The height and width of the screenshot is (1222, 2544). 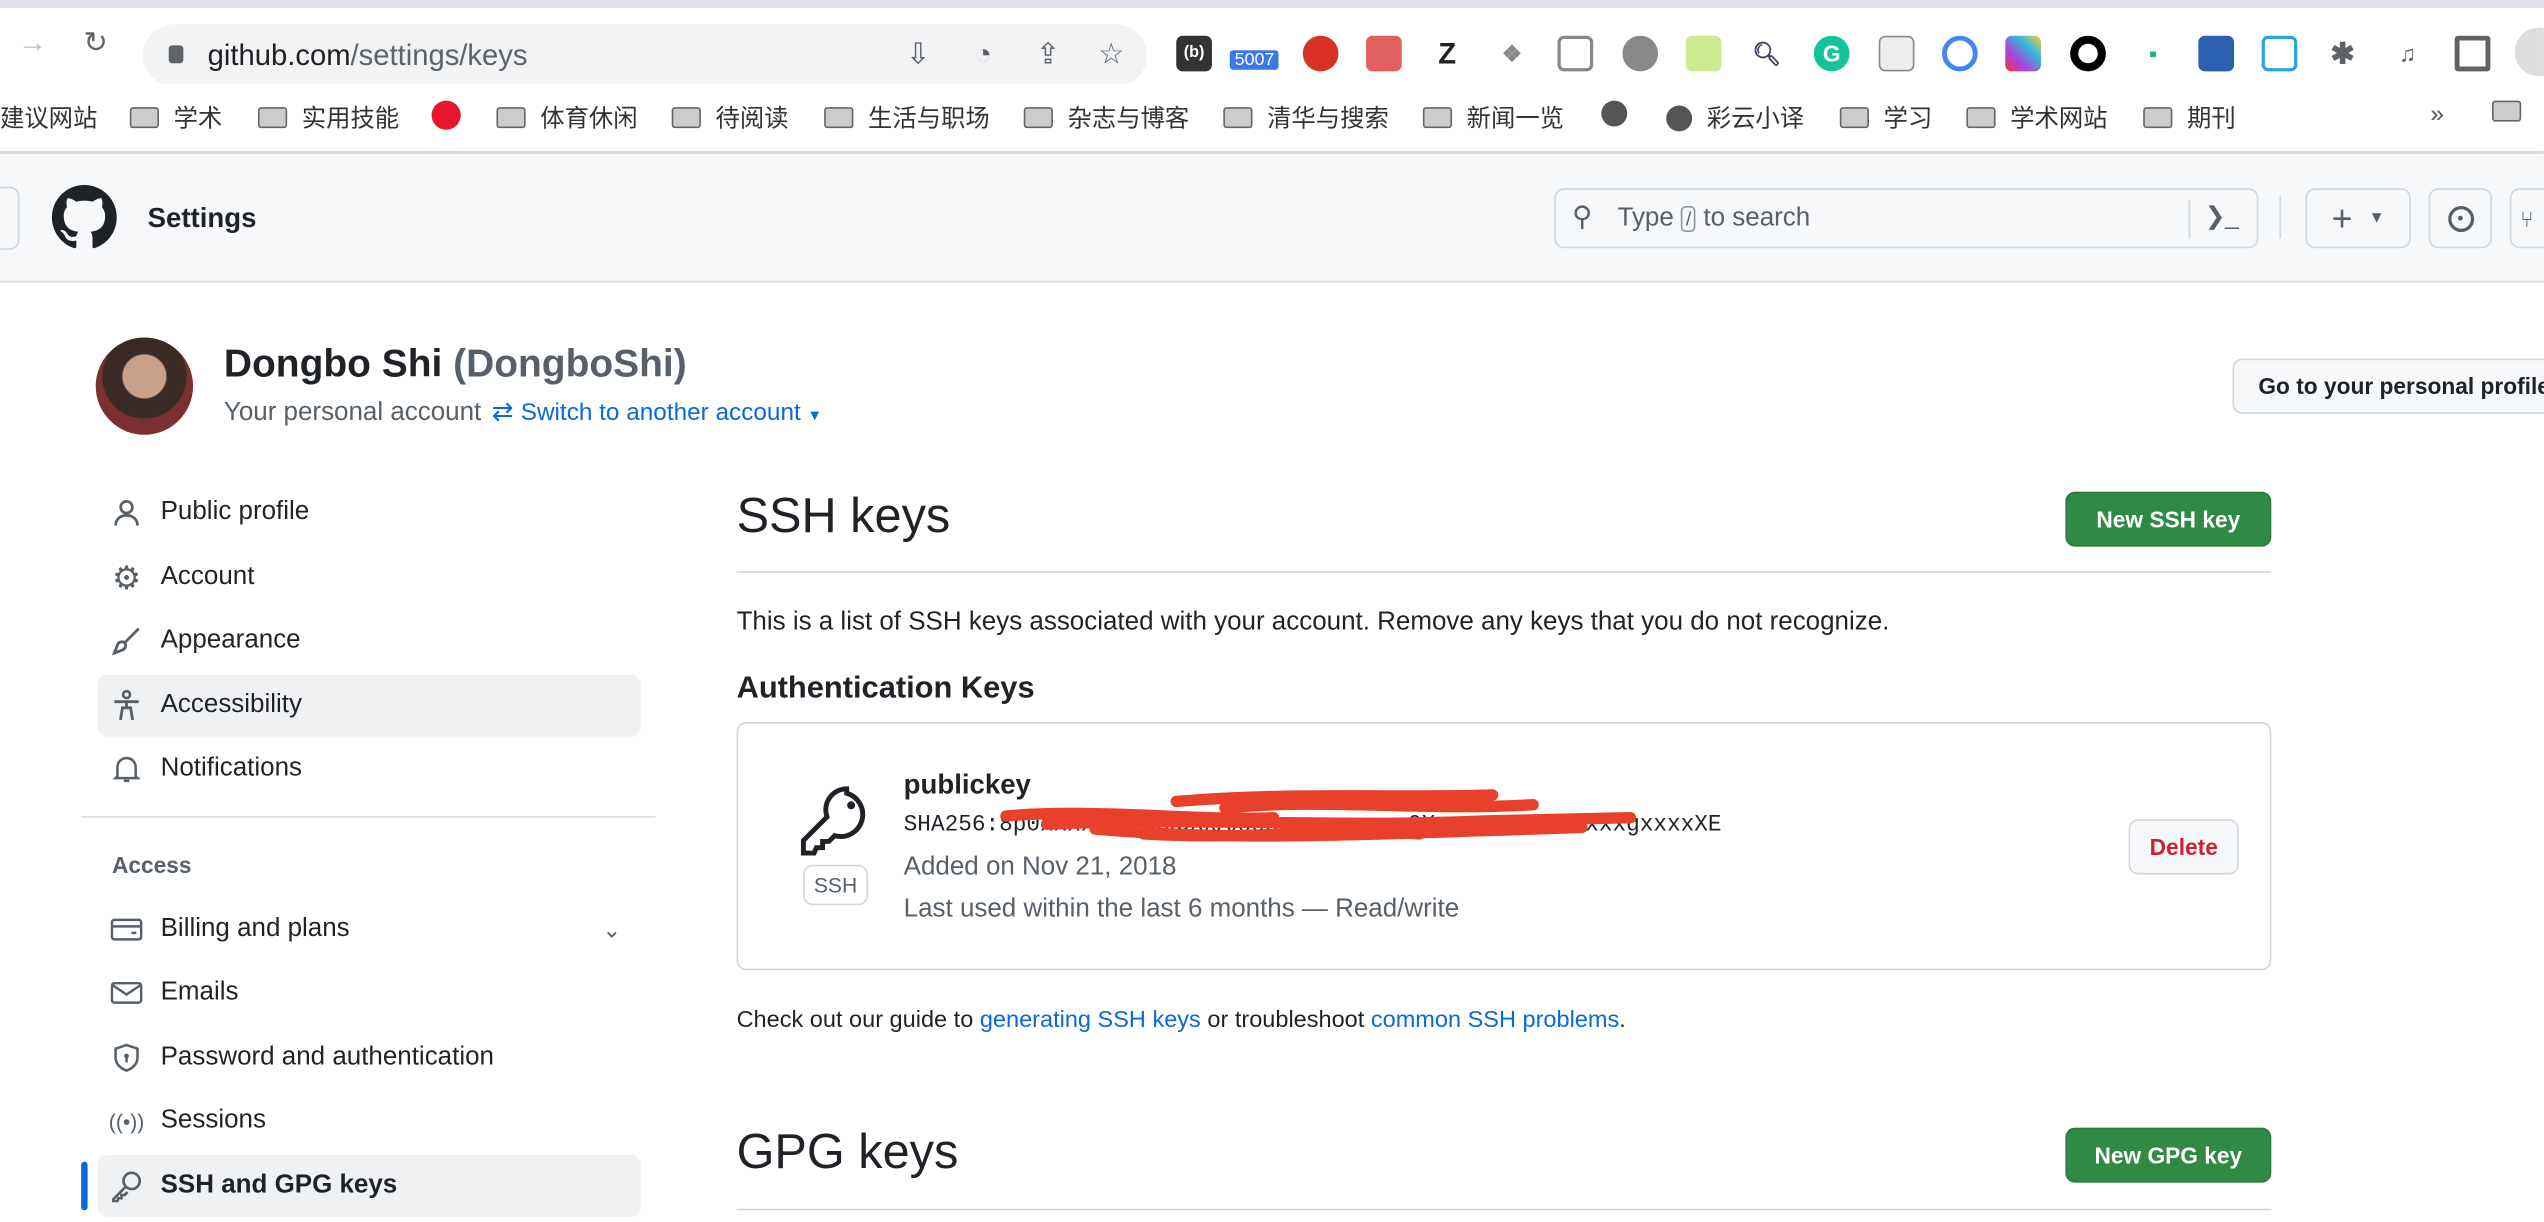 I want to click on bookmark: 杂志与博客, so click(x=1106, y=118).